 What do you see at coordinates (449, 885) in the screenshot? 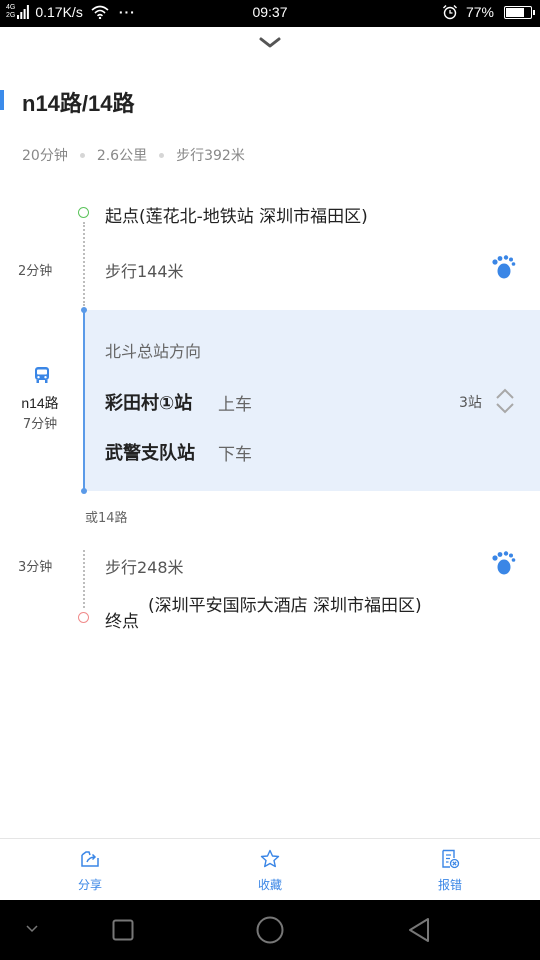
I see `report-label: 报错` at bounding box center [449, 885].